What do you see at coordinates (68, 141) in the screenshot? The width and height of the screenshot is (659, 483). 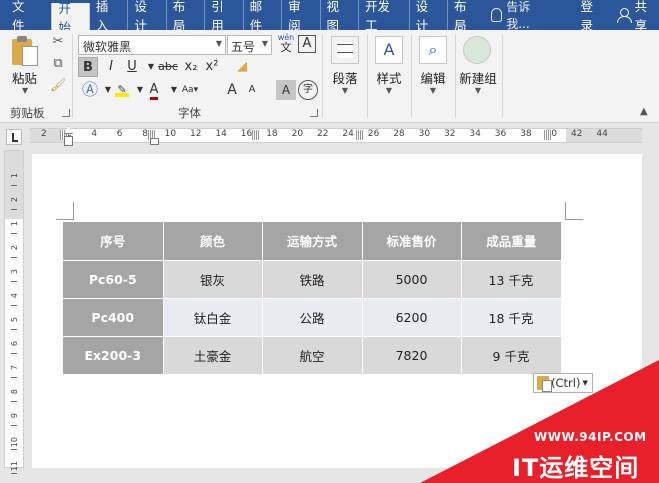 I see `left-indent-marker` at bounding box center [68, 141].